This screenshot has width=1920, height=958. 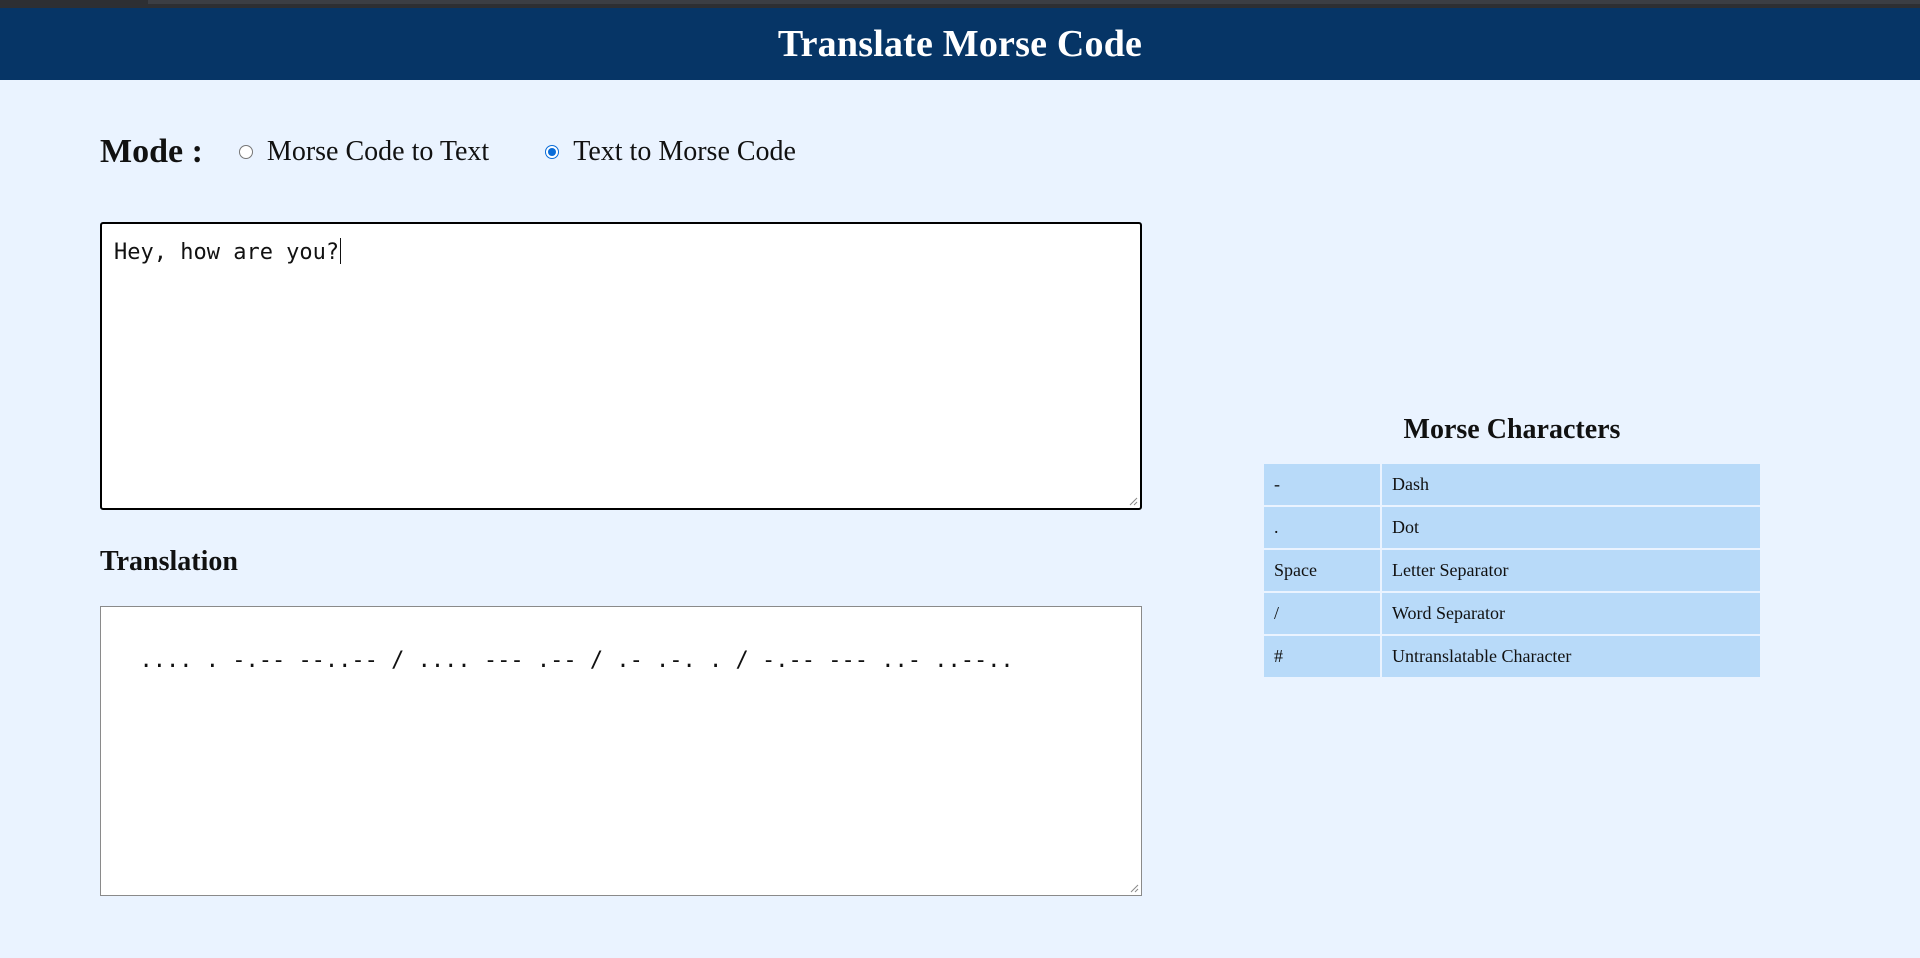 I want to click on meaning-cell: Dot, so click(x=1571, y=527).